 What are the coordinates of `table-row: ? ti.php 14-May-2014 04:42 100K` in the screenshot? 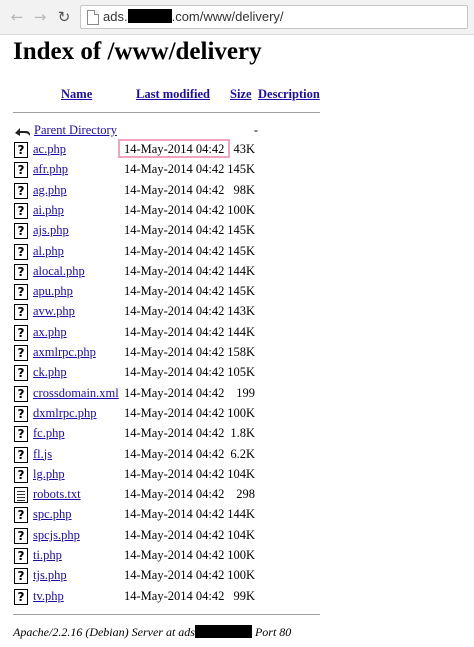 It's located at (165, 557).